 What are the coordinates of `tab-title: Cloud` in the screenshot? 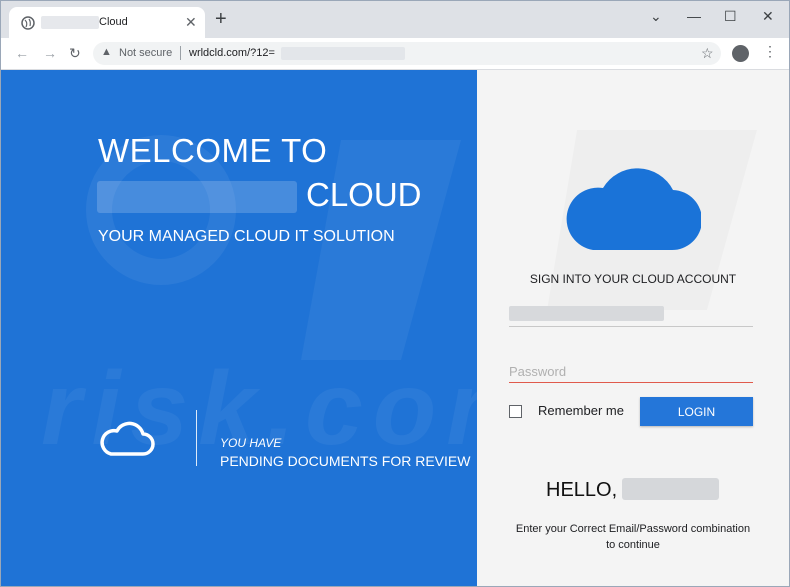 It's located at (113, 22).